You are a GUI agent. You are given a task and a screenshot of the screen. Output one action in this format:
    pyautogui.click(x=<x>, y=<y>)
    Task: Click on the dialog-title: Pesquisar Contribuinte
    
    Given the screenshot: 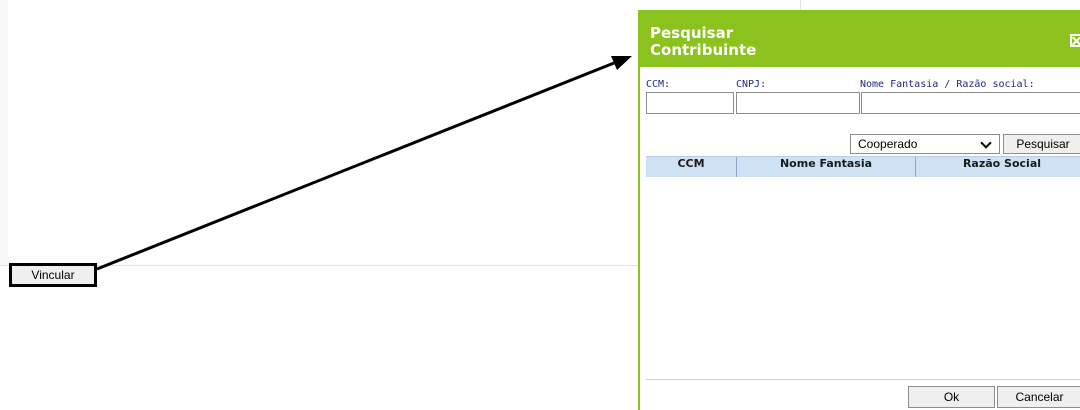 What is the action you would take?
    pyautogui.click(x=730, y=42)
    